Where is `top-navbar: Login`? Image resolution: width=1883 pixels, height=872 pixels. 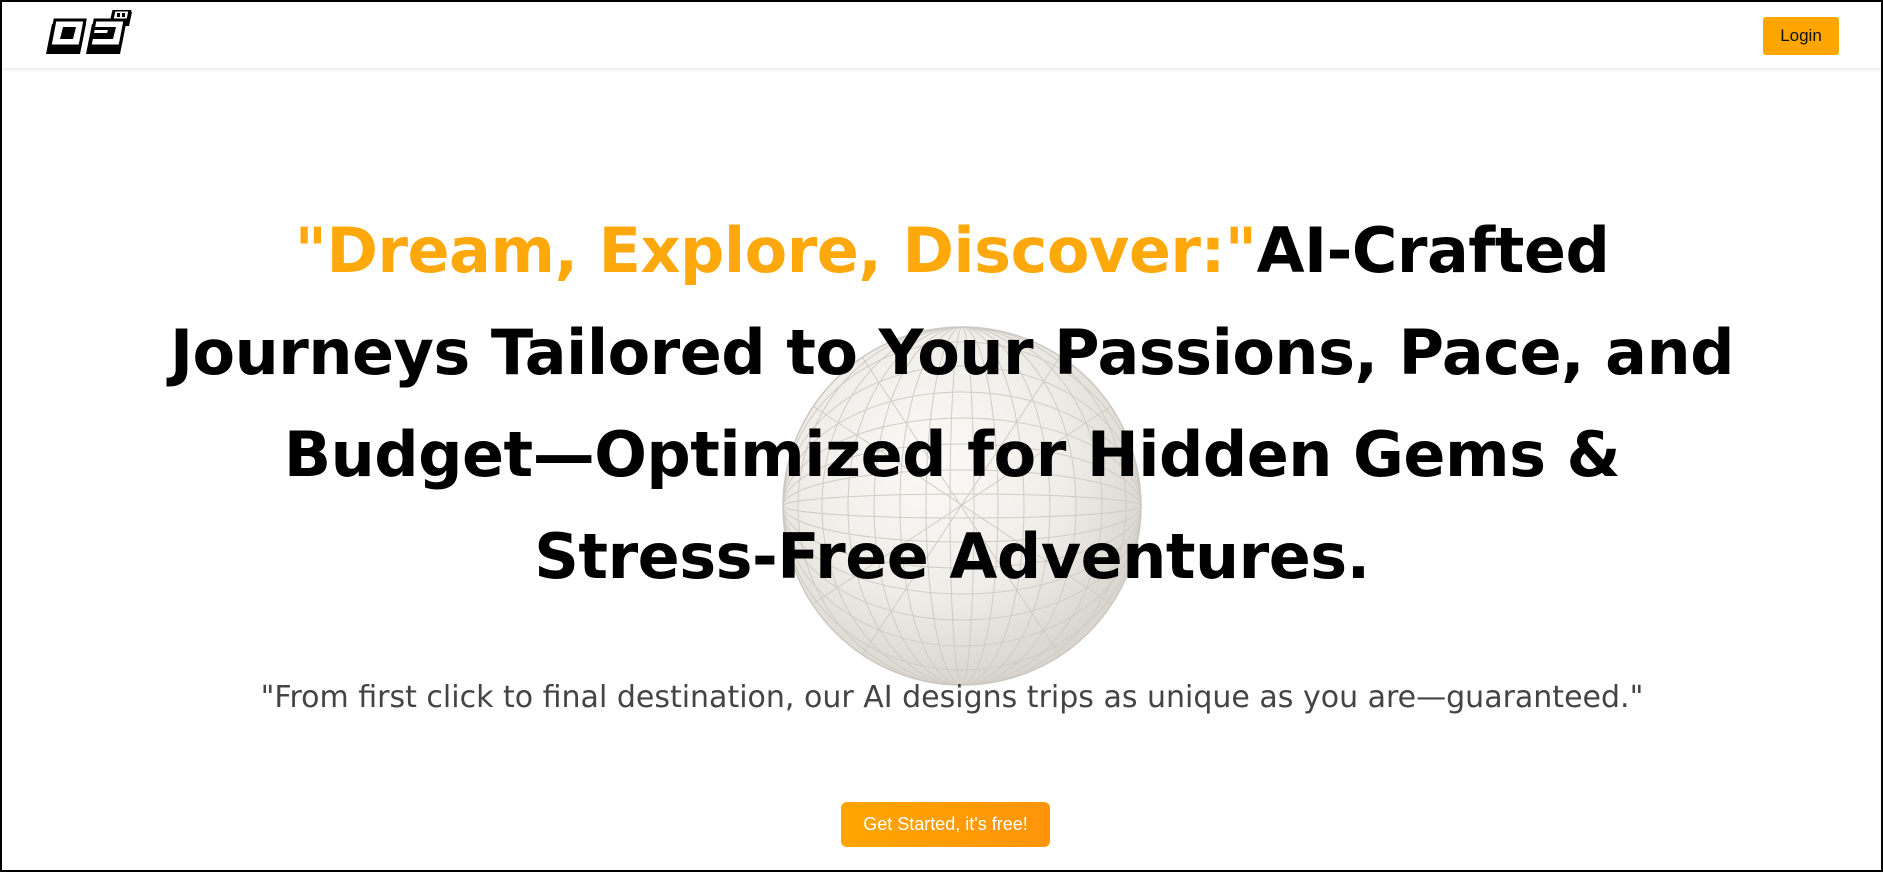 top-navbar: Login is located at coordinates (941, 35).